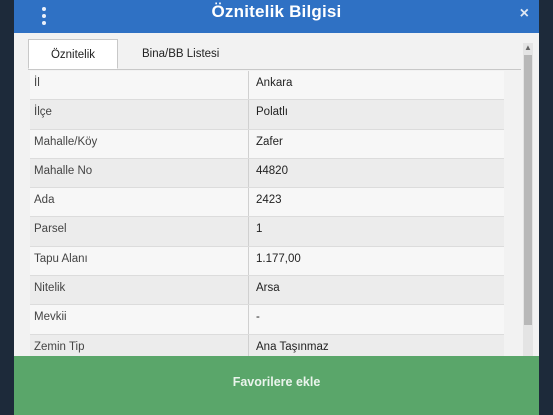 This screenshot has height=415, width=553. Describe the element at coordinates (276, 385) in the screenshot. I see `add-to-favorites-button: Favorilere ekle` at that location.